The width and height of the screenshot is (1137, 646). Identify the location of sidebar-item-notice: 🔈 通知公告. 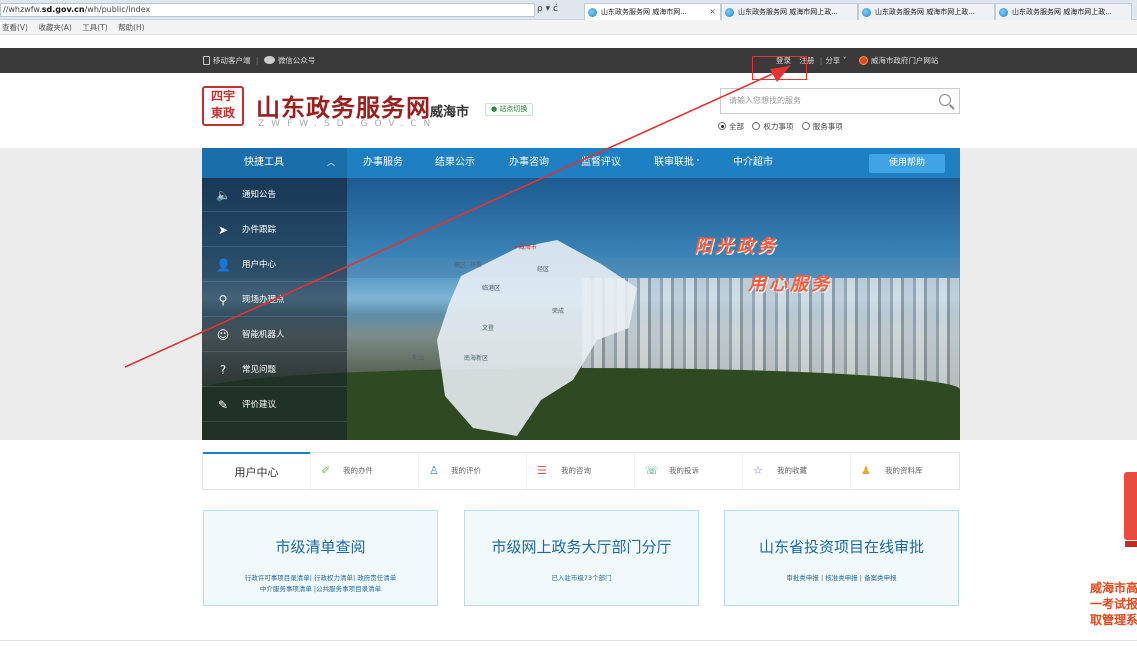
(274, 195).